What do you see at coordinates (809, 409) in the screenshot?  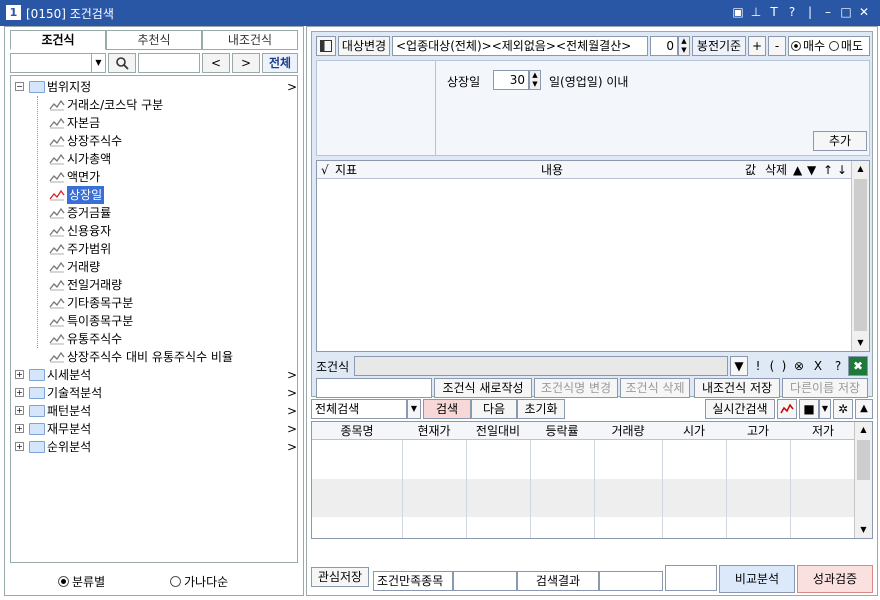 I see `stop-button: ■` at bounding box center [809, 409].